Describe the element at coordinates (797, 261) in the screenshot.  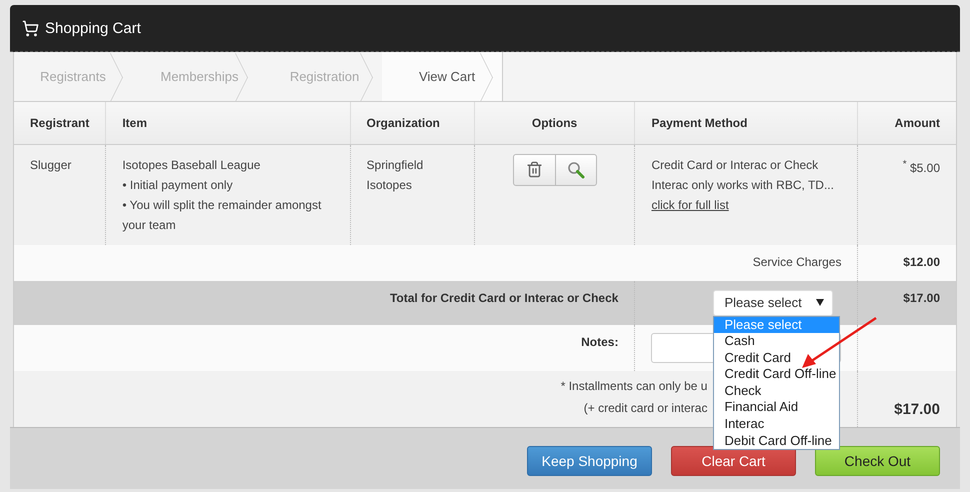
I see `service-charges-label: Service Charges` at that location.